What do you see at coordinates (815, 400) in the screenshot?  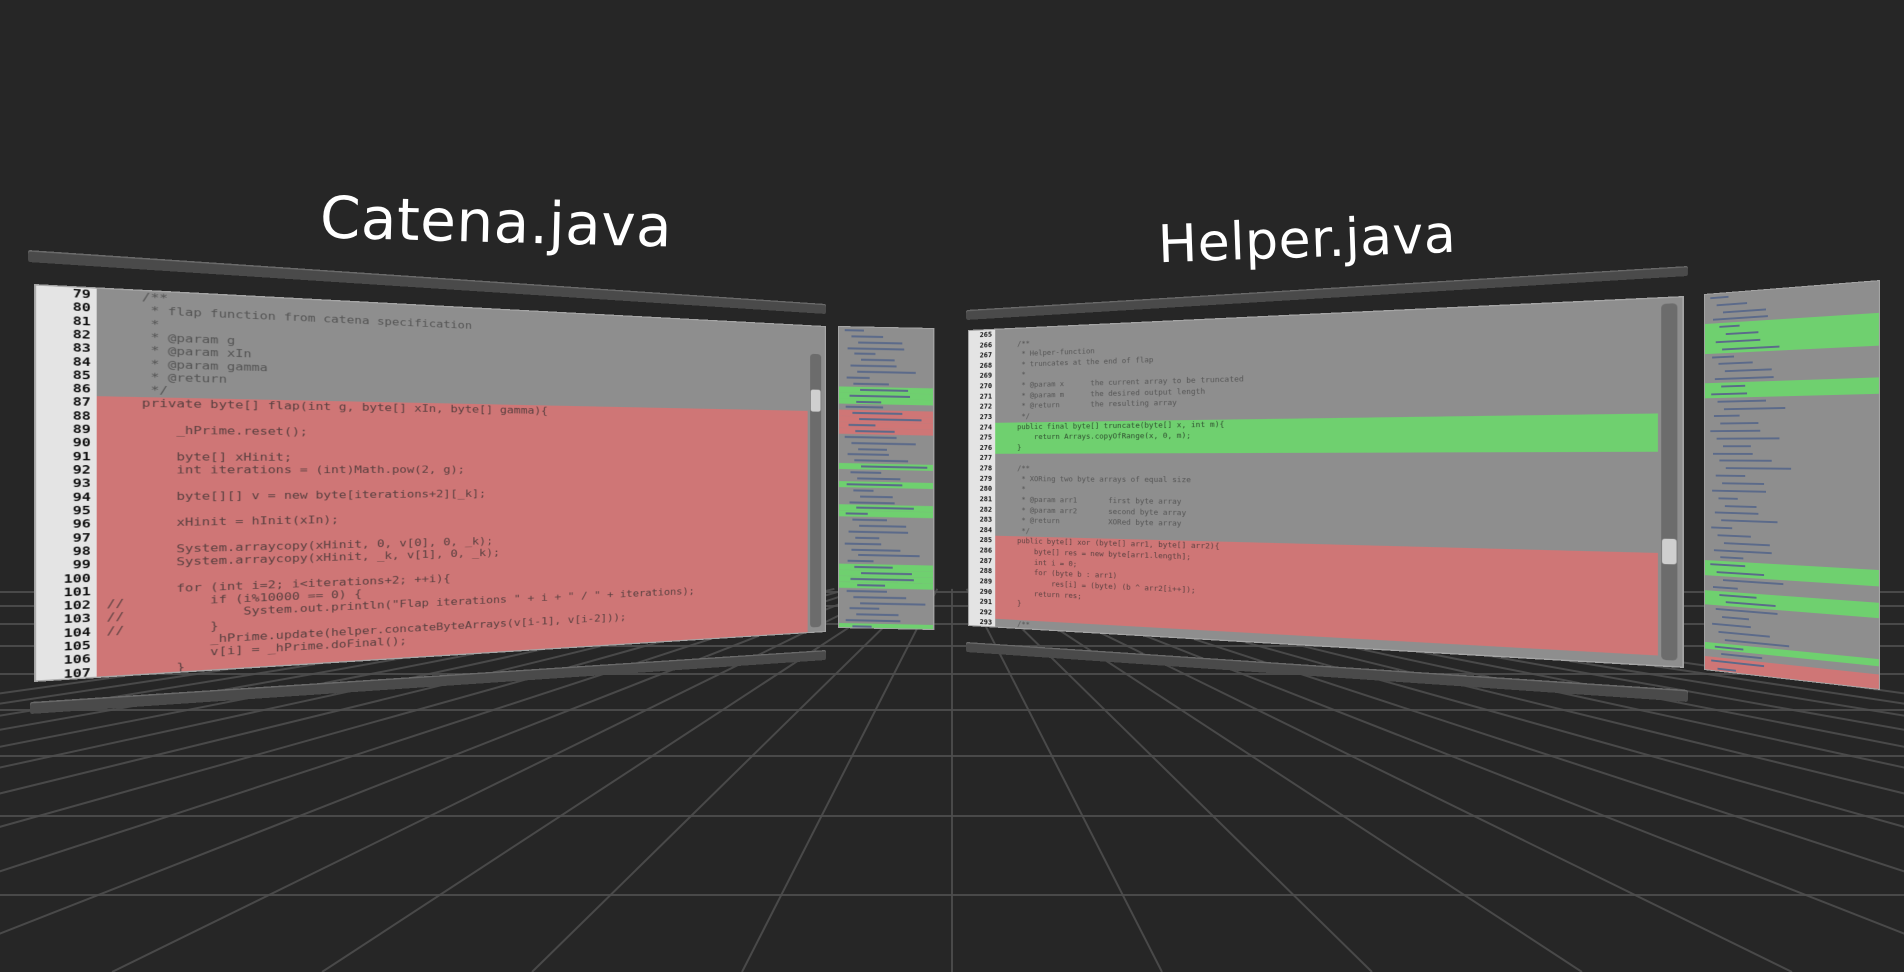 I see `left-scroll-thumb` at bounding box center [815, 400].